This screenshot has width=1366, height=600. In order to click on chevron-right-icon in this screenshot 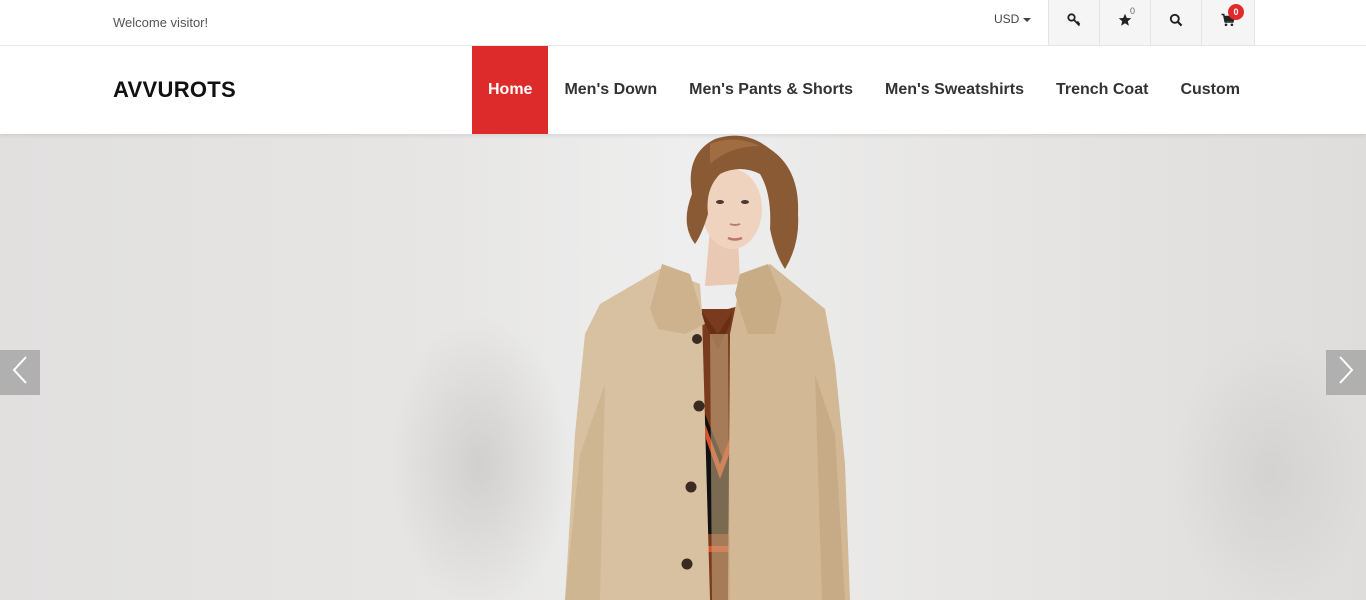, I will do `click(1346, 372)`.